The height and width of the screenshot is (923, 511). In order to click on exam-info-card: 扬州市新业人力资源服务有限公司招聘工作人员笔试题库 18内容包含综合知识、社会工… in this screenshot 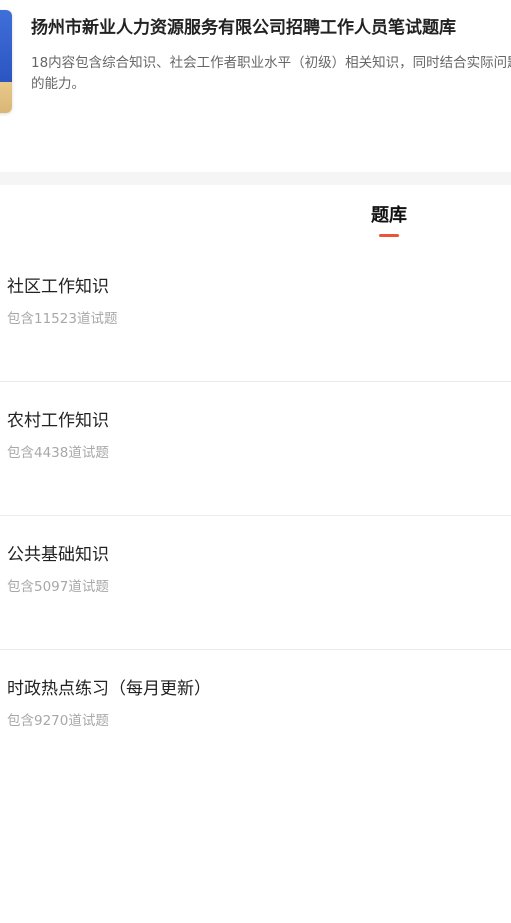, I will do `click(255, 65)`.